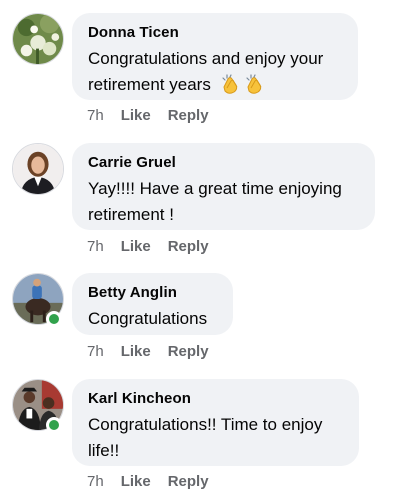  What do you see at coordinates (152, 293) in the screenshot?
I see `comment-author: Betty Anglin` at bounding box center [152, 293].